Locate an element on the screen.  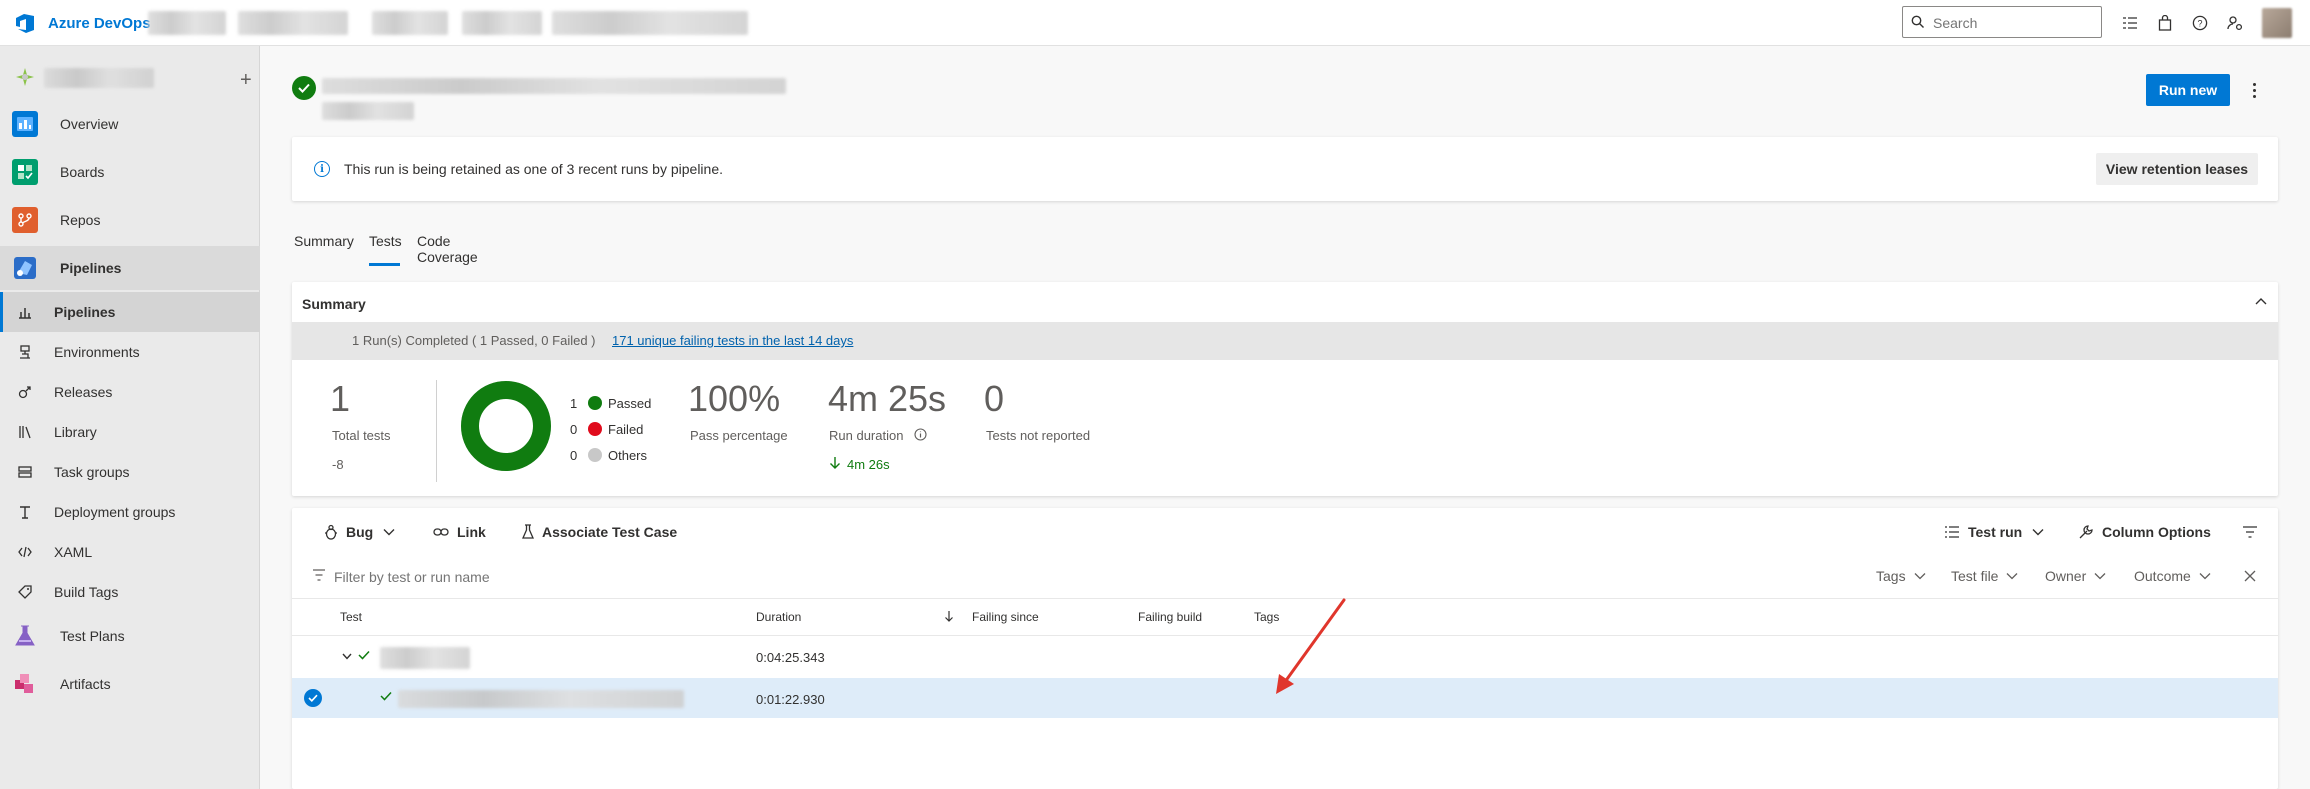
test-file-filter-label: Test file is located at coordinates (1975, 576).